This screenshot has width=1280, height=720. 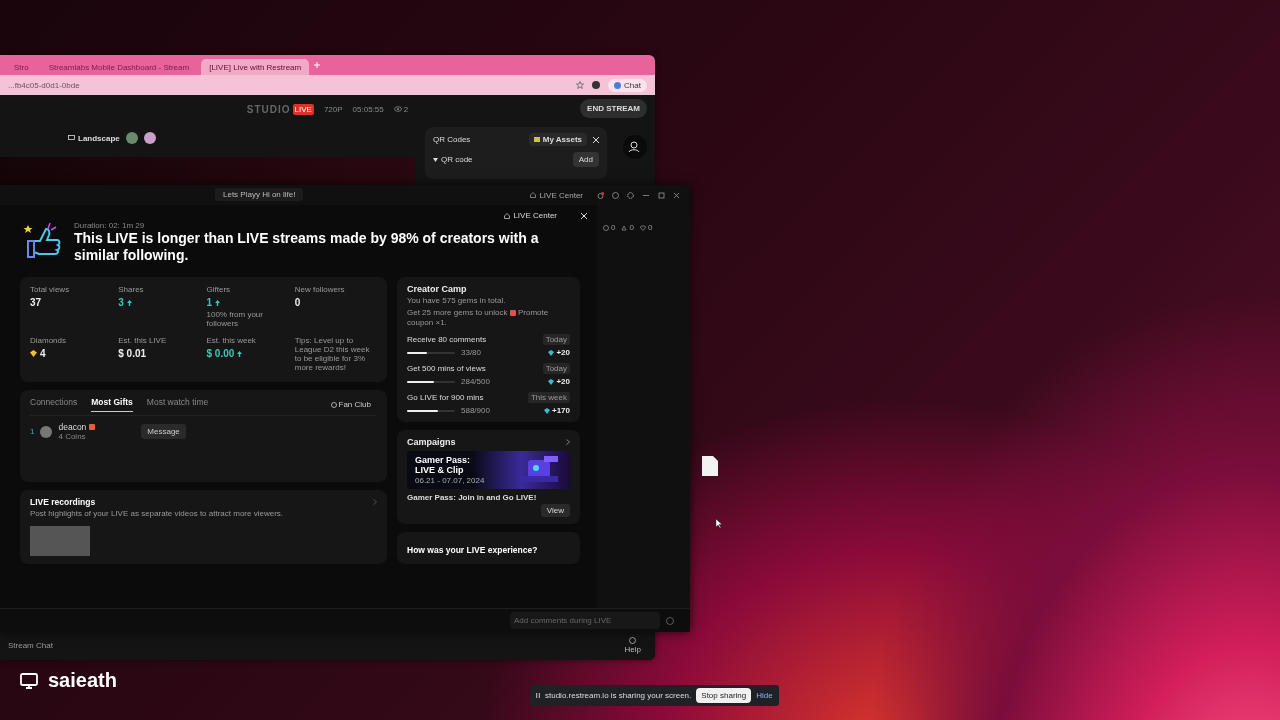 What do you see at coordinates (478, 318) in the screenshot?
I see `unlock-text: Get 25 more gems to unlock Promote coupon ×1.` at bounding box center [478, 318].